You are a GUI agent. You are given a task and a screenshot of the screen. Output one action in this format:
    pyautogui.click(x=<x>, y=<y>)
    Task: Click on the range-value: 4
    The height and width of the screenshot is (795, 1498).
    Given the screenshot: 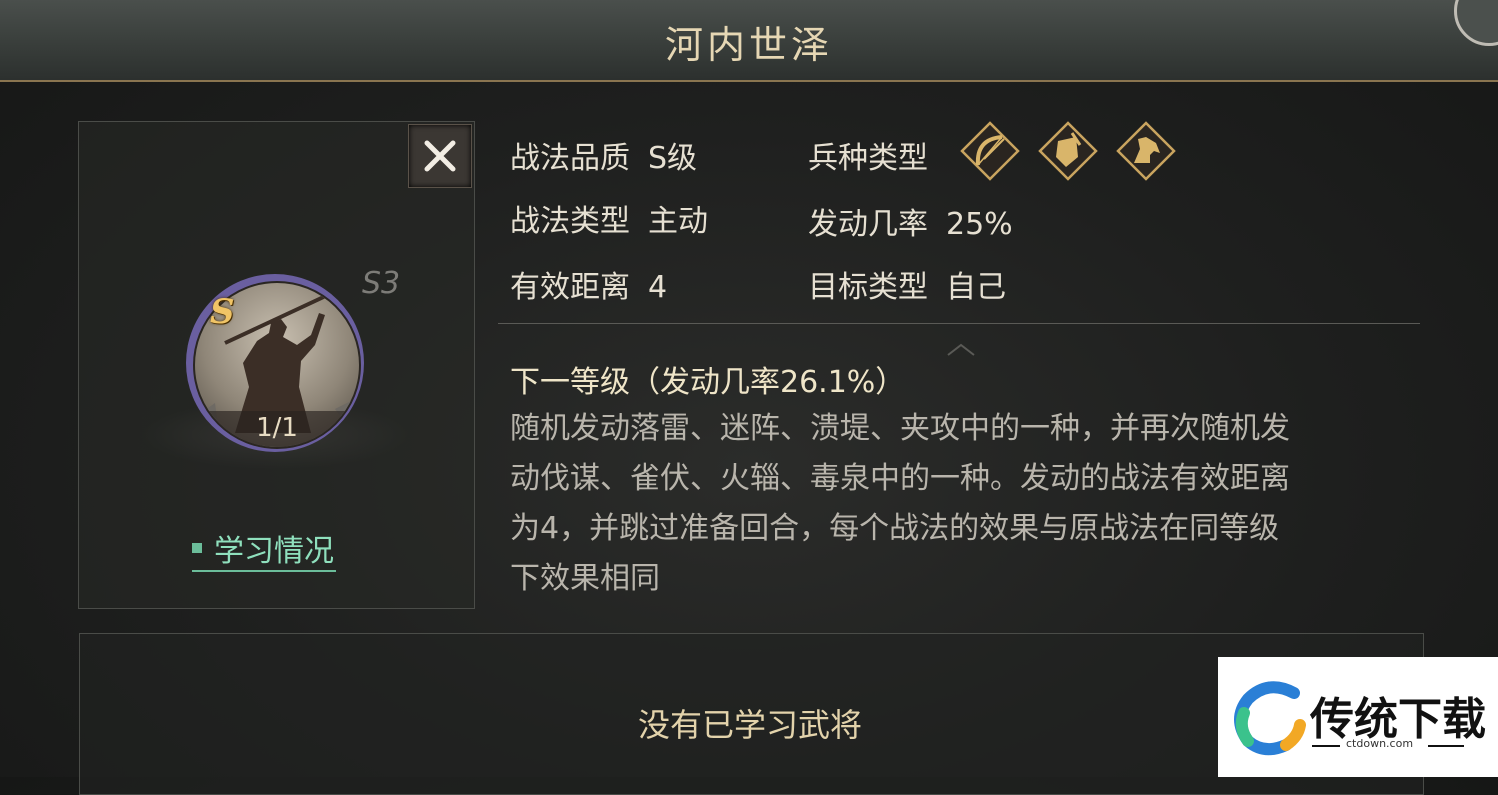 What is the action you would take?
    pyautogui.click(x=658, y=287)
    